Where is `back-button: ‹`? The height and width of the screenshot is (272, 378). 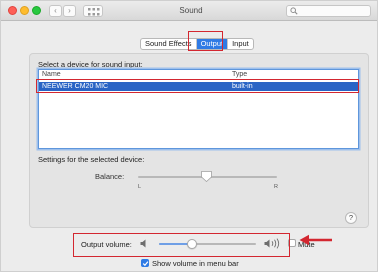 back-button: ‹ is located at coordinates (55, 11).